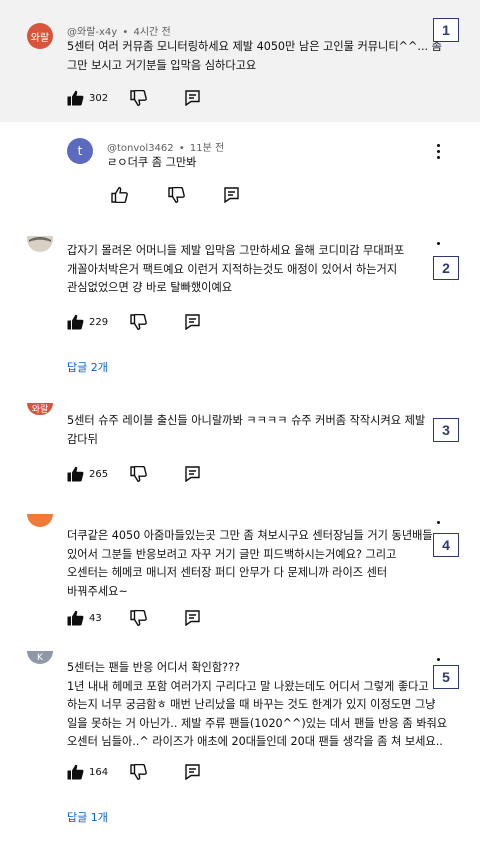  What do you see at coordinates (87, 474) in the screenshot?
I see `like-button: 265` at bounding box center [87, 474].